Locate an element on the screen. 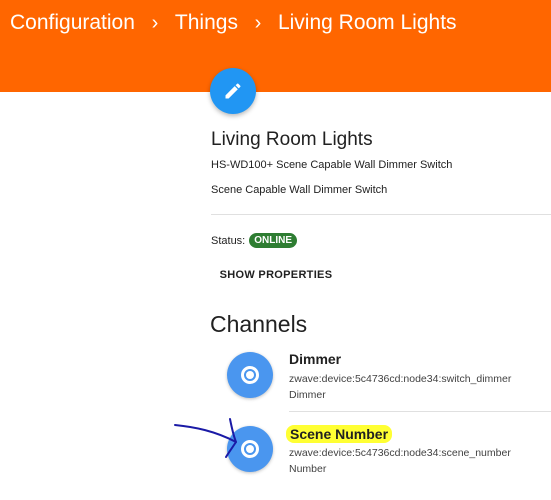 The width and height of the screenshot is (551, 500). divider is located at coordinates (381, 214).